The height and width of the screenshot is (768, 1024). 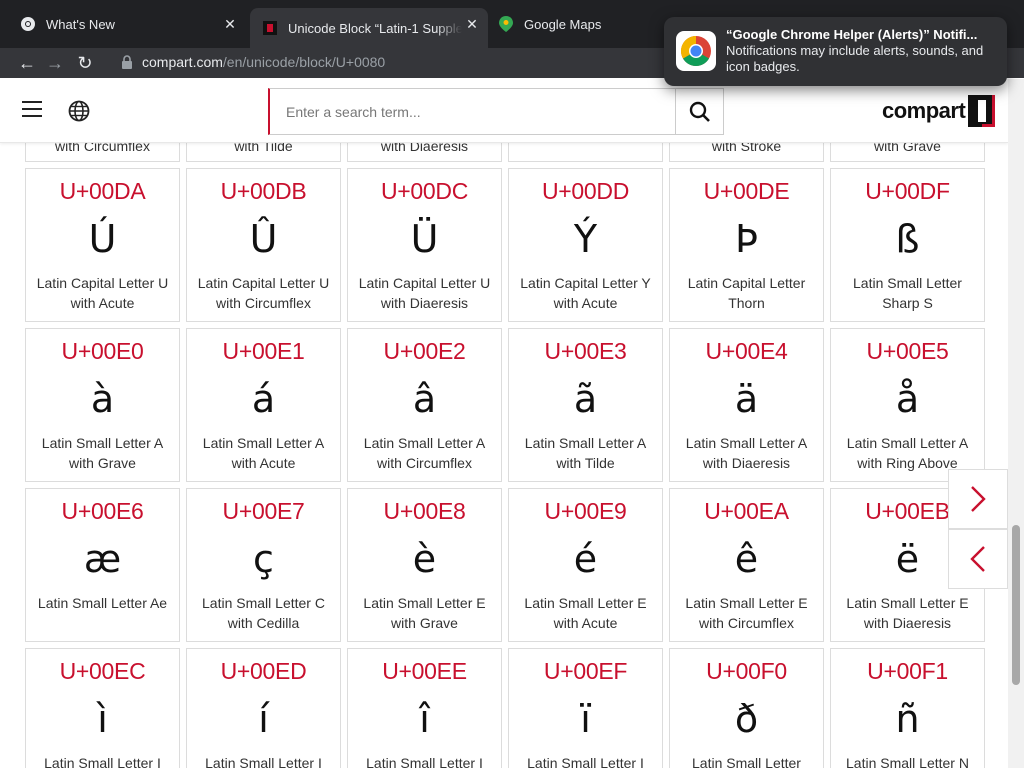 I want to click on code-point: U+00E4, so click(x=746, y=351).